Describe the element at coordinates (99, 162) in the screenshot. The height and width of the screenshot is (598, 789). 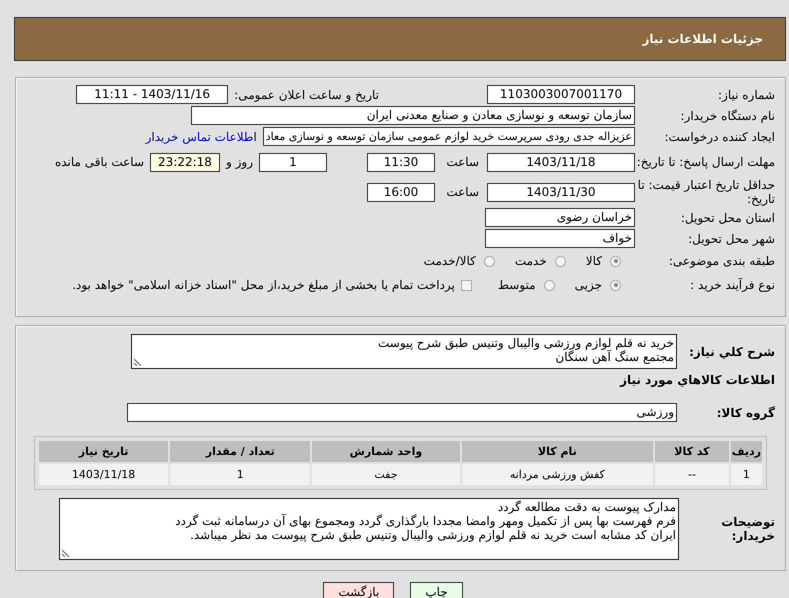
I see `remaining-label: ساعت باقی مانده` at that location.